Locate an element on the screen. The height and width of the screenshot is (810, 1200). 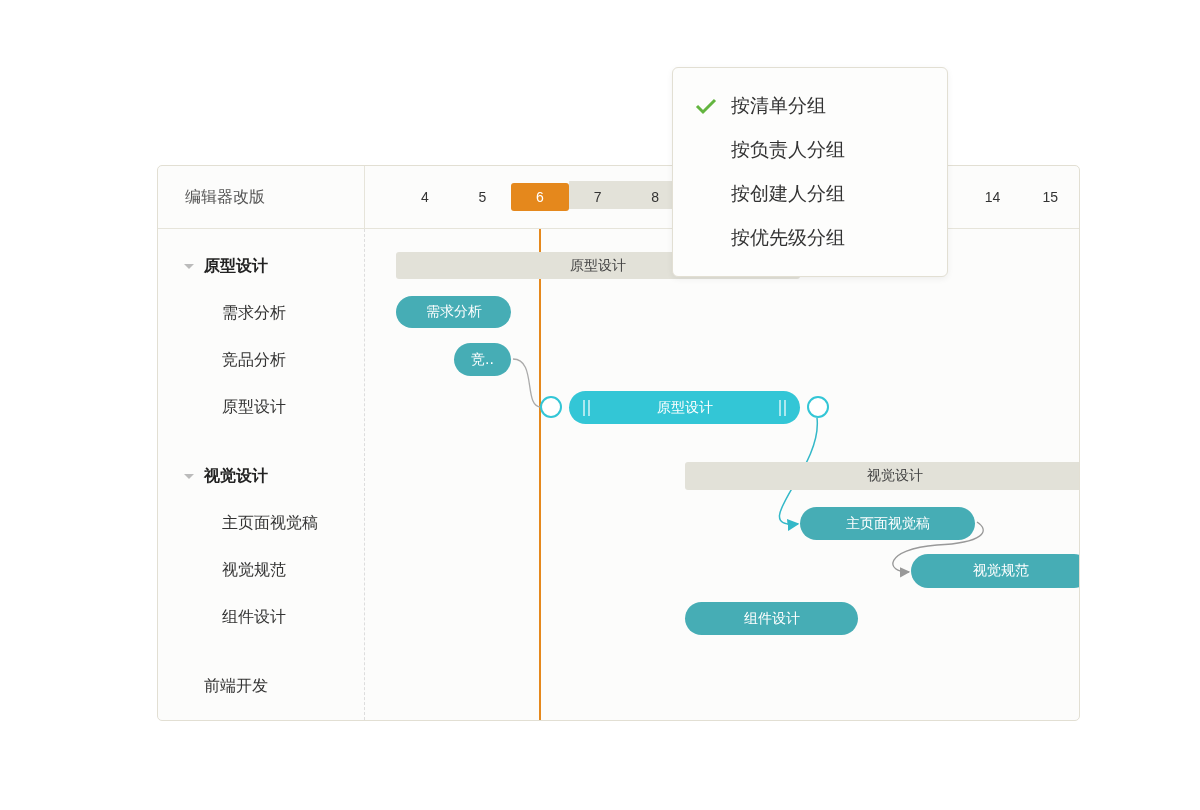
menu-item: 按负责人分组 is located at coordinates (810, 150).